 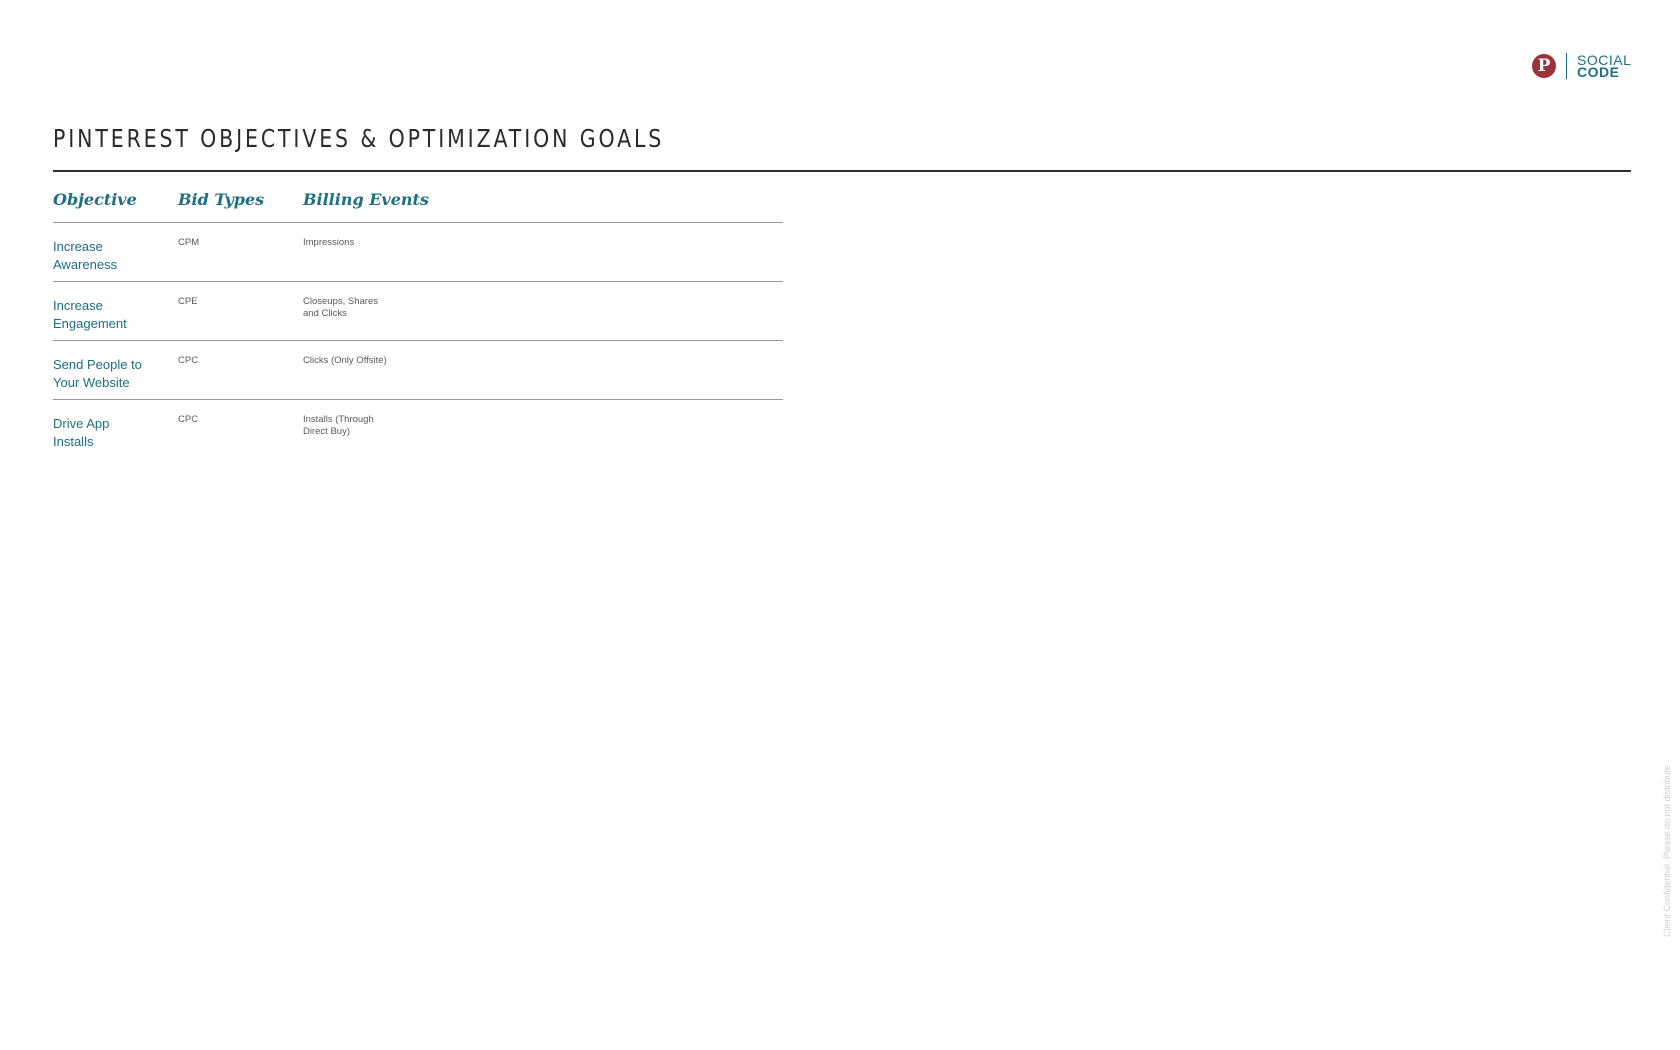 What do you see at coordinates (81, 432) in the screenshot?
I see `objective-cell: Drive App Installs` at bounding box center [81, 432].